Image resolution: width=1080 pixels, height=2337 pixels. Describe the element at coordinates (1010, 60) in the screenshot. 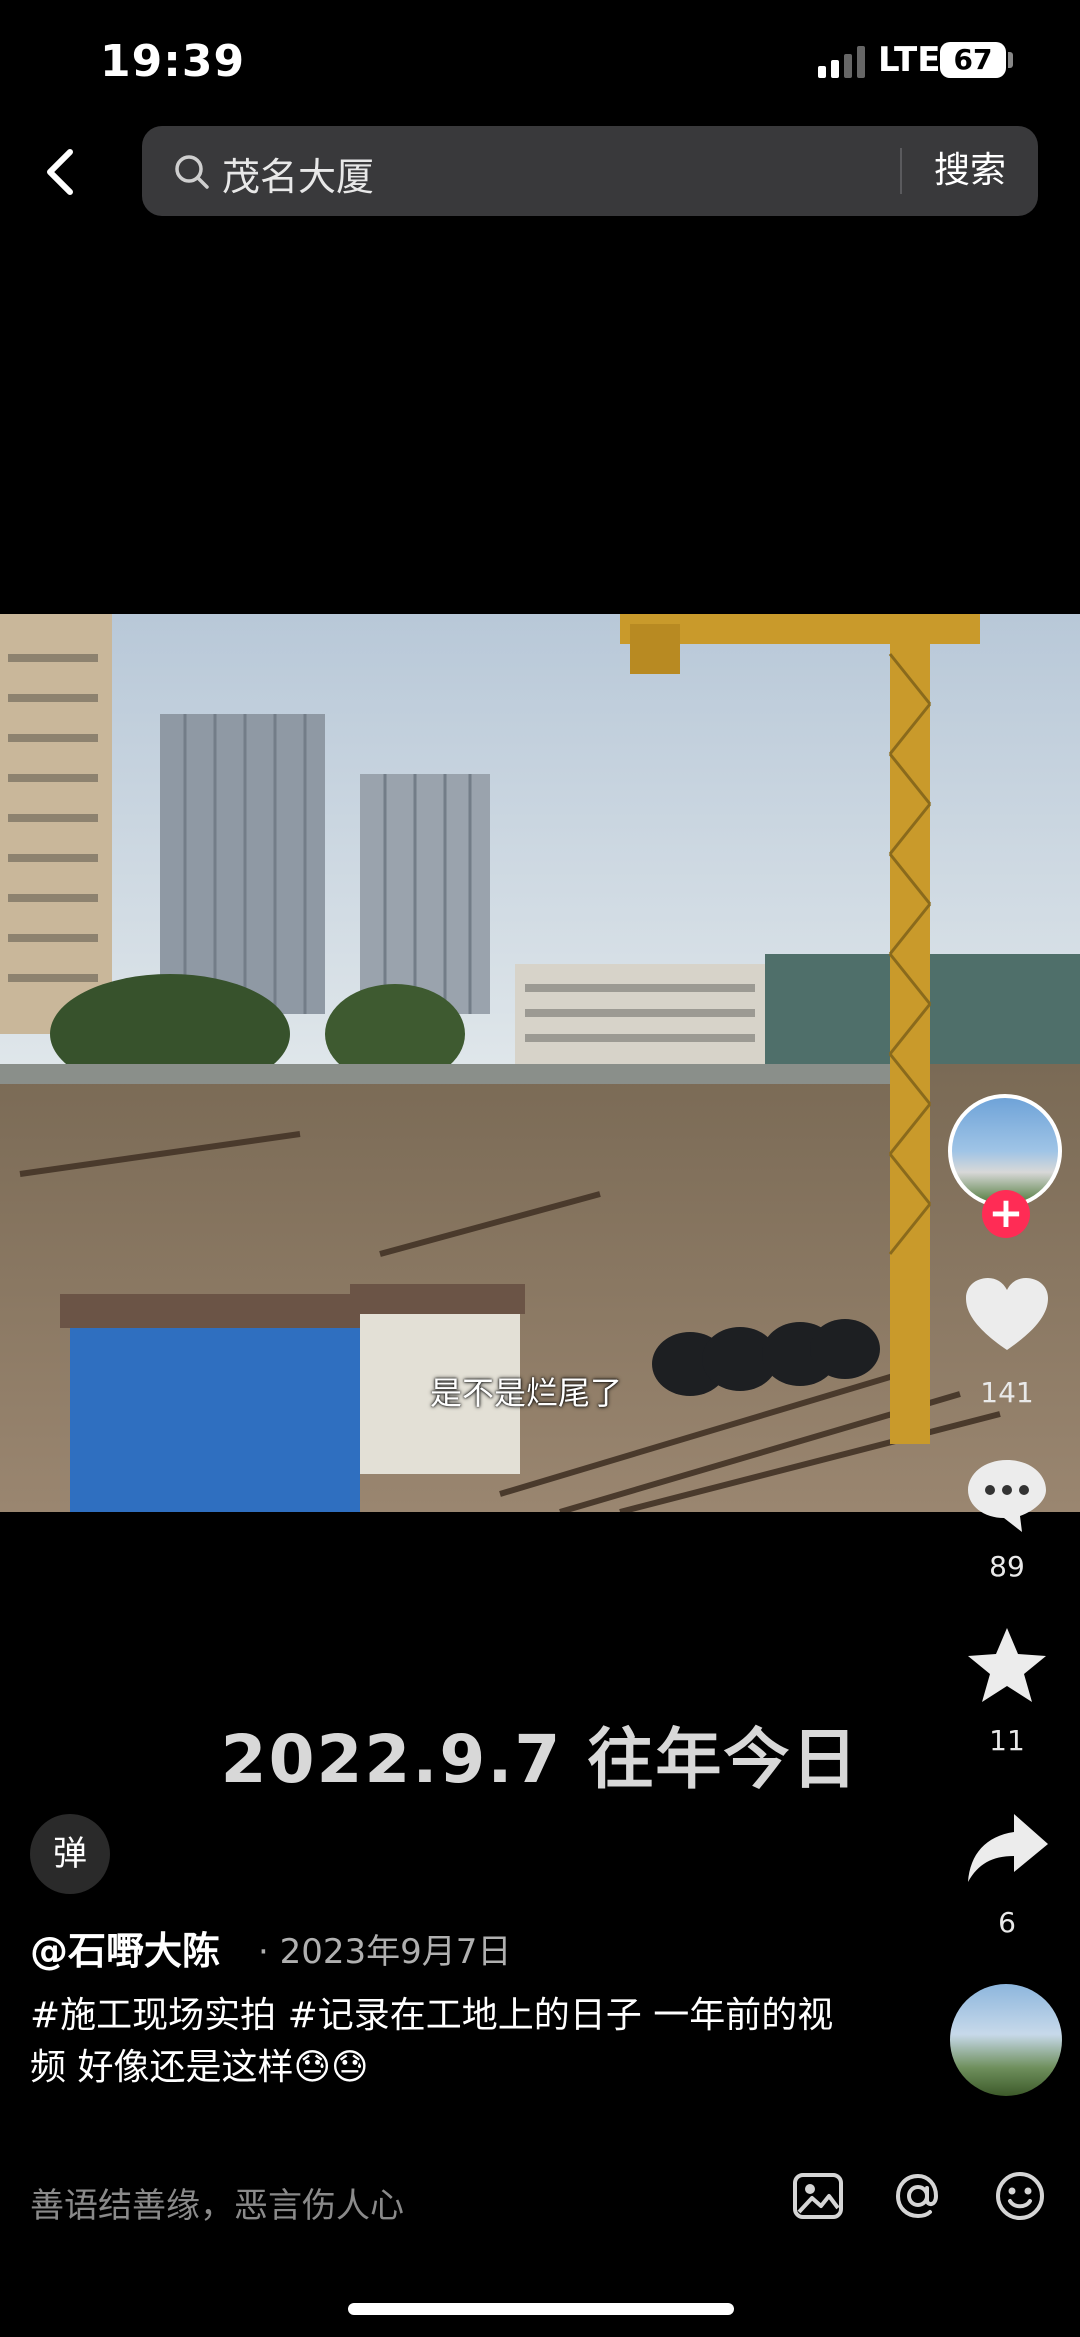

I see `battery-tip` at that location.